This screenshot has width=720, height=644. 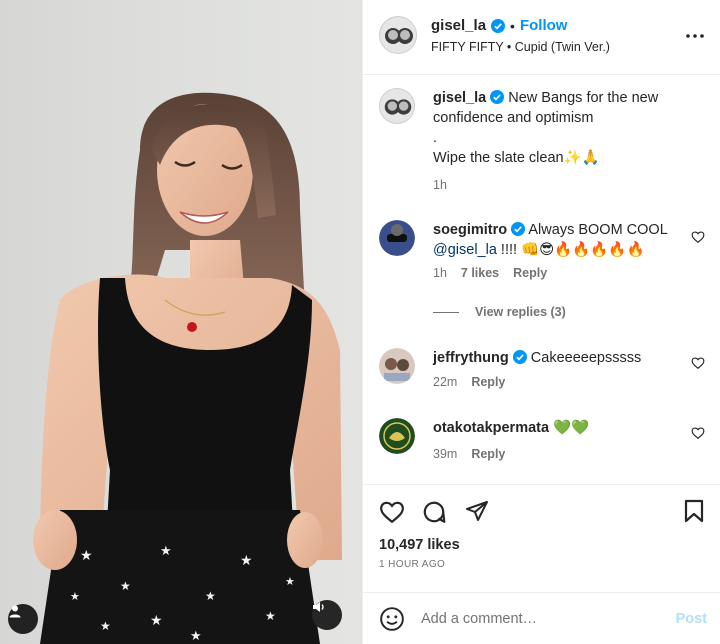 I want to click on caption-username: gisel_la, so click(x=459, y=98).